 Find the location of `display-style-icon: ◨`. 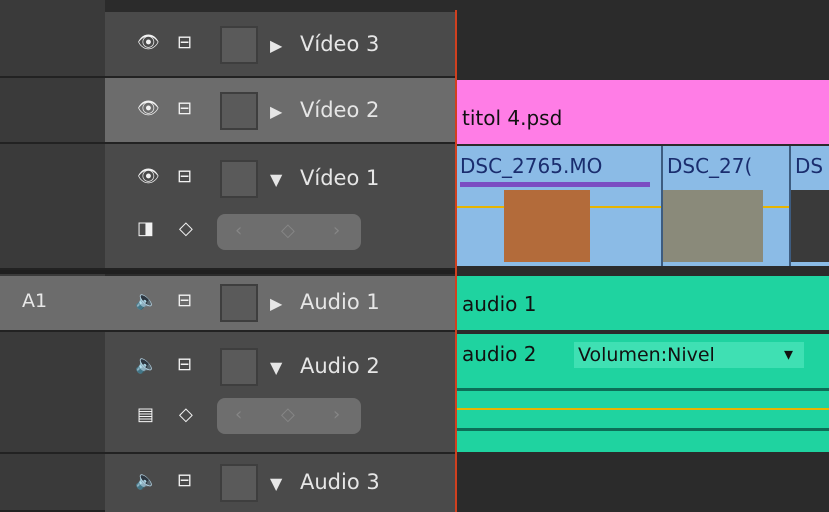

display-style-icon: ◨ is located at coordinates (145, 228).